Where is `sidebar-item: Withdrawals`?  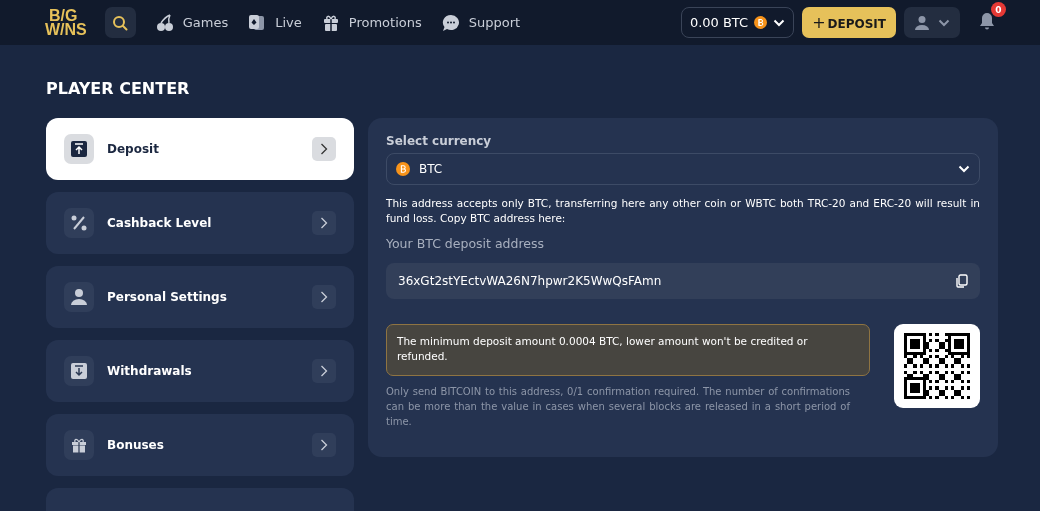 sidebar-item: Withdrawals is located at coordinates (200, 371).